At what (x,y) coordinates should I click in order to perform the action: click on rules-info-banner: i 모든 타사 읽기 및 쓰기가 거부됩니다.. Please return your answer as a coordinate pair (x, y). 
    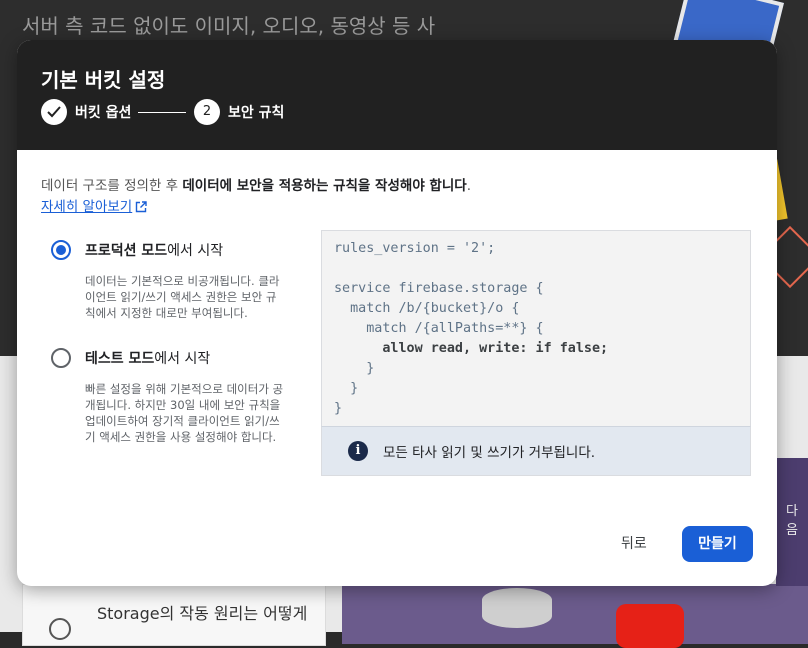
    Looking at the image, I should click on (536, 451).